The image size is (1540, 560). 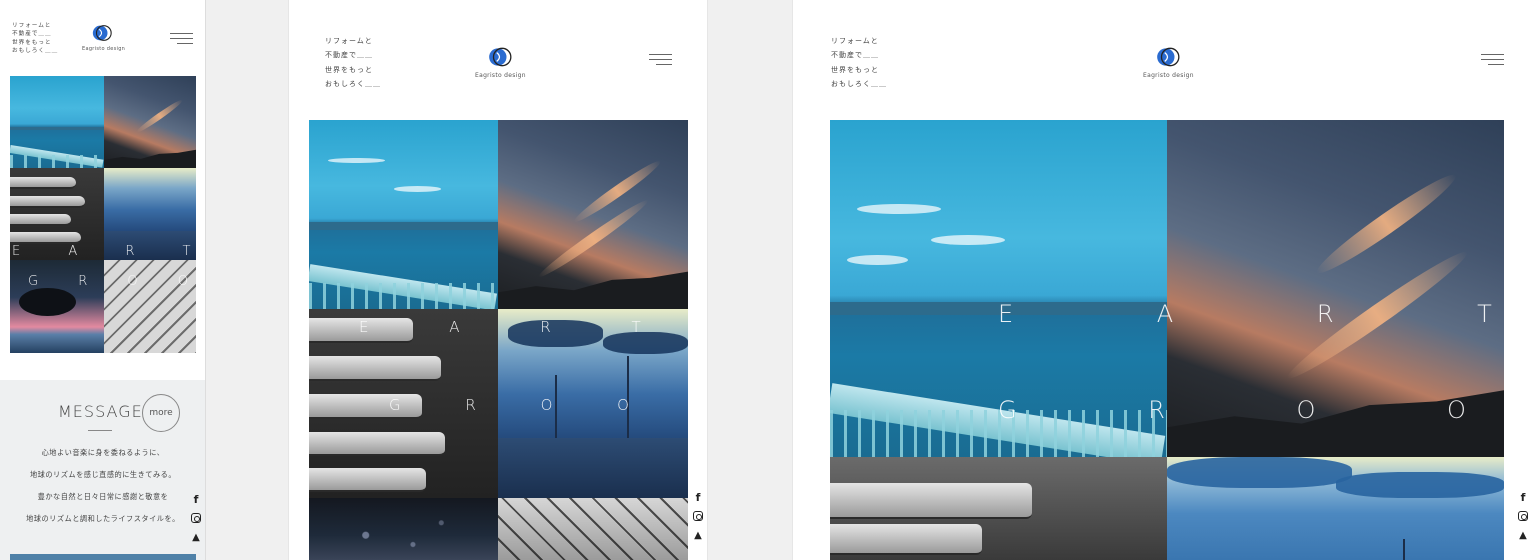 I want to click on message-line: 地球のリズムと調和したライフスタイルを。, so click(x=103, y=518).